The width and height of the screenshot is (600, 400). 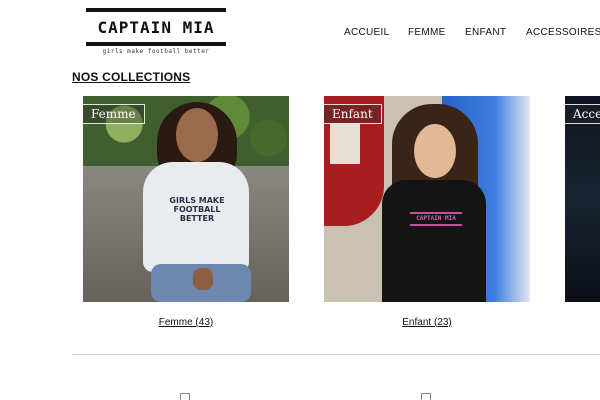 I want to click on logo-bottom-bar, so click(x=156, y=44).